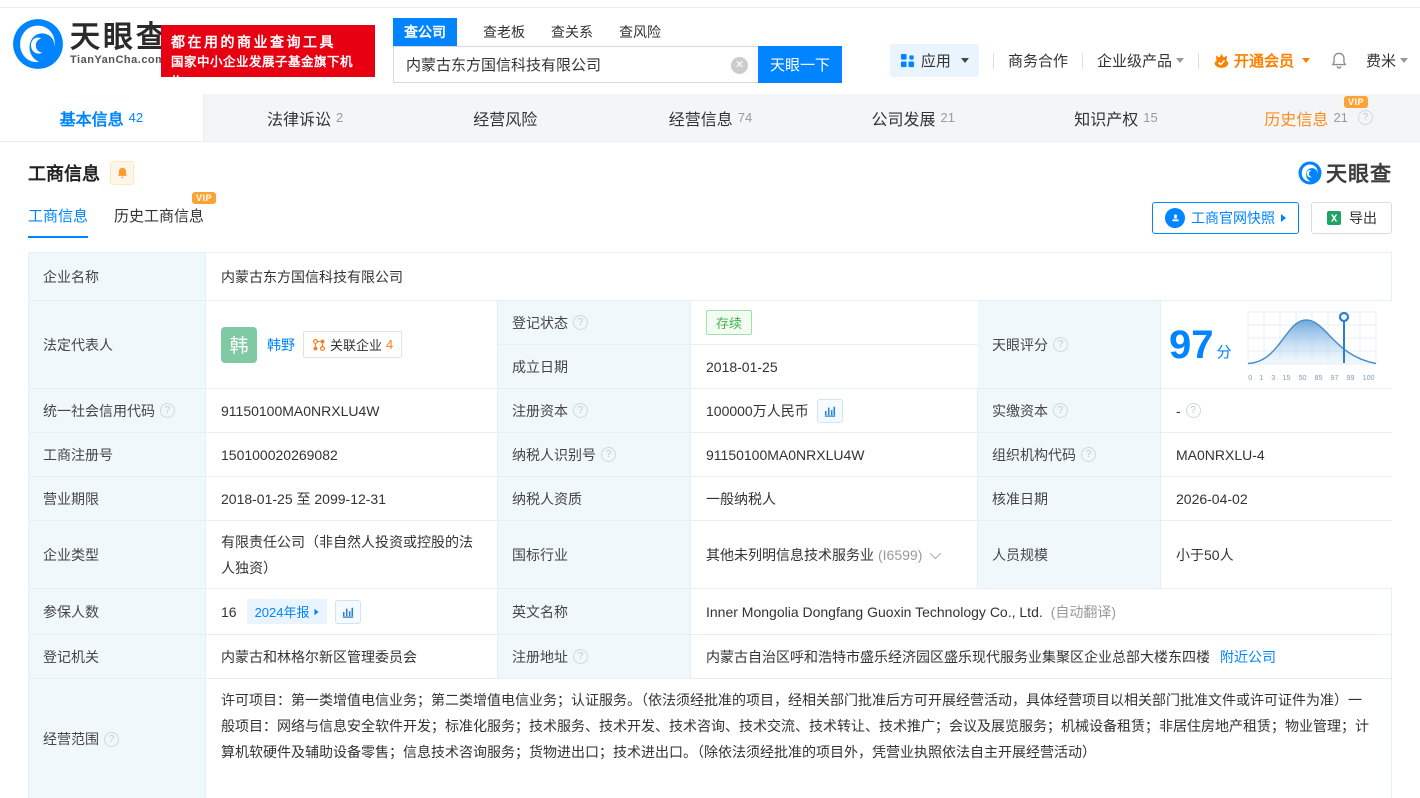 Image resolution: width=1420 pixels, height=798 pixels. Describe the element at coordinates (282, 612) in the screenshot. I see `report-label: 2024年报` at that location.